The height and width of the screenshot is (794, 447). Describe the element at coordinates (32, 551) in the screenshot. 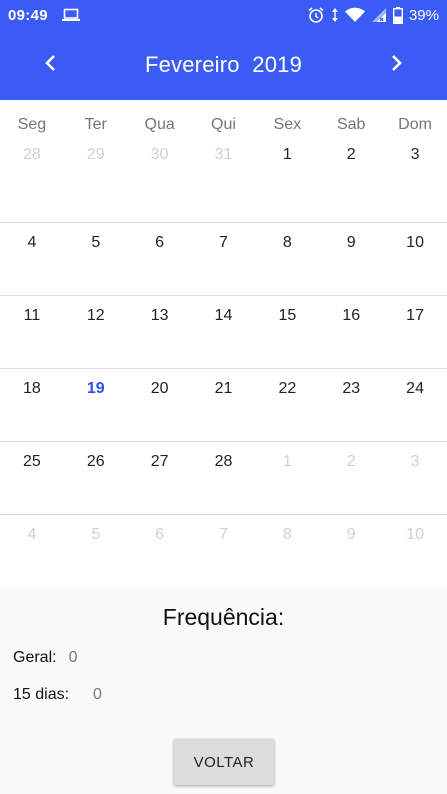

I see `calendar-day-outside-month: 4` at that location.